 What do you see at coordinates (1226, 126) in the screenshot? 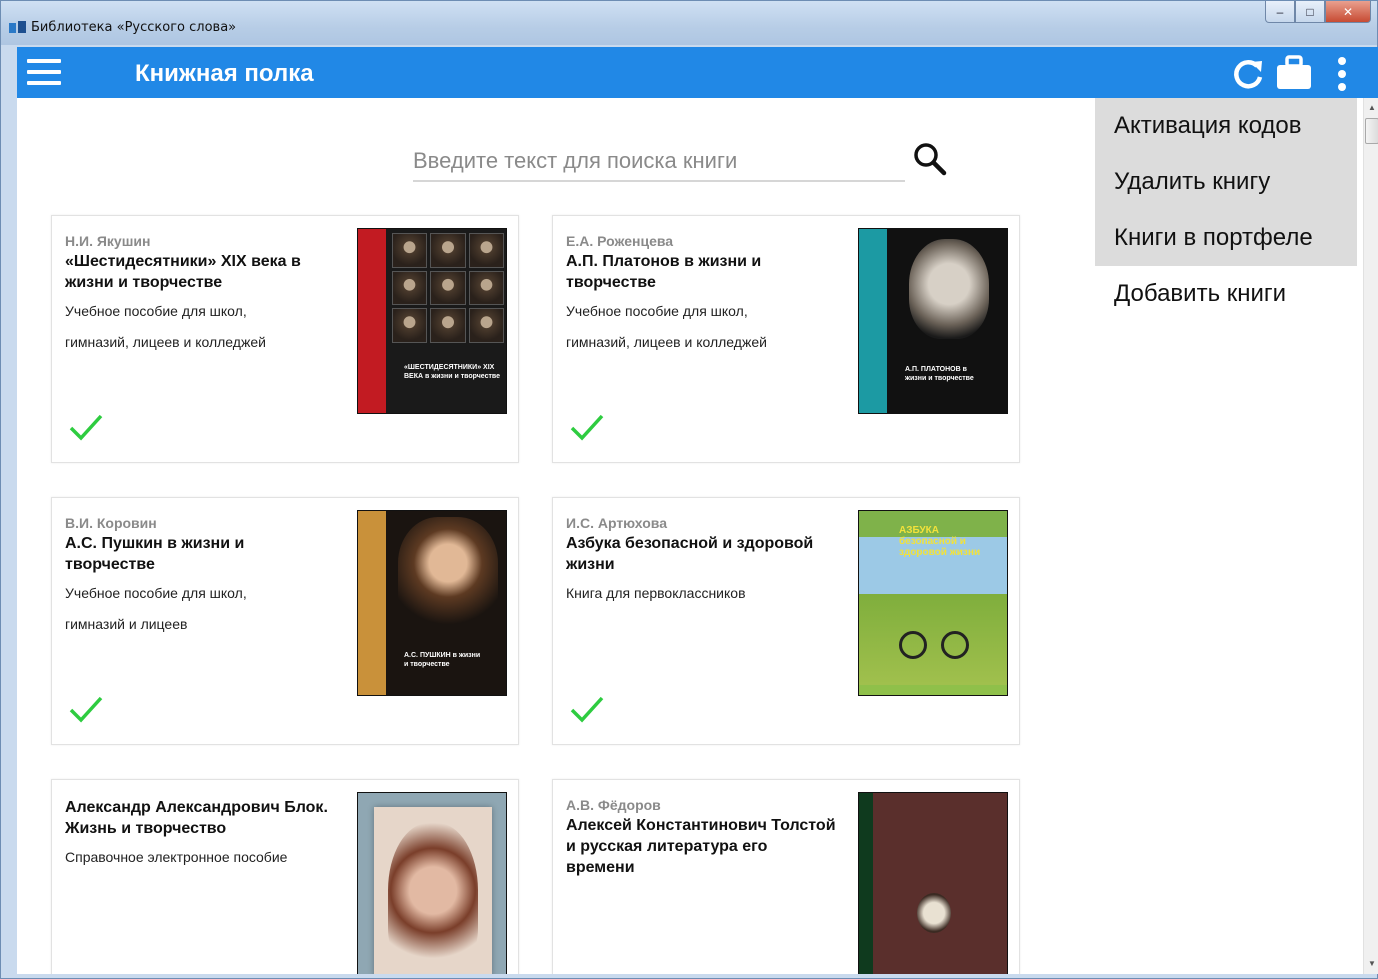
I see `menu-item-activate-codes: Активация кодов` at bounding box center [1226, 126].